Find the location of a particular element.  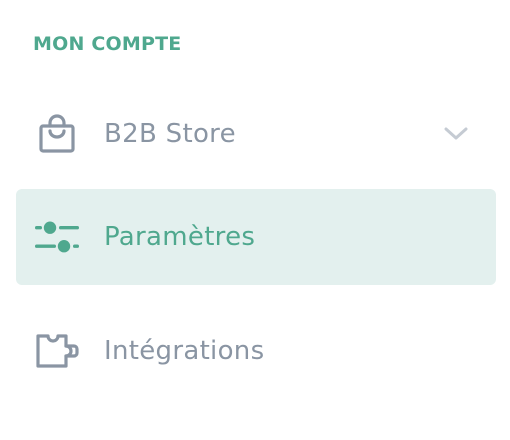

puzzle-icon is located at coordinates (57, 351).